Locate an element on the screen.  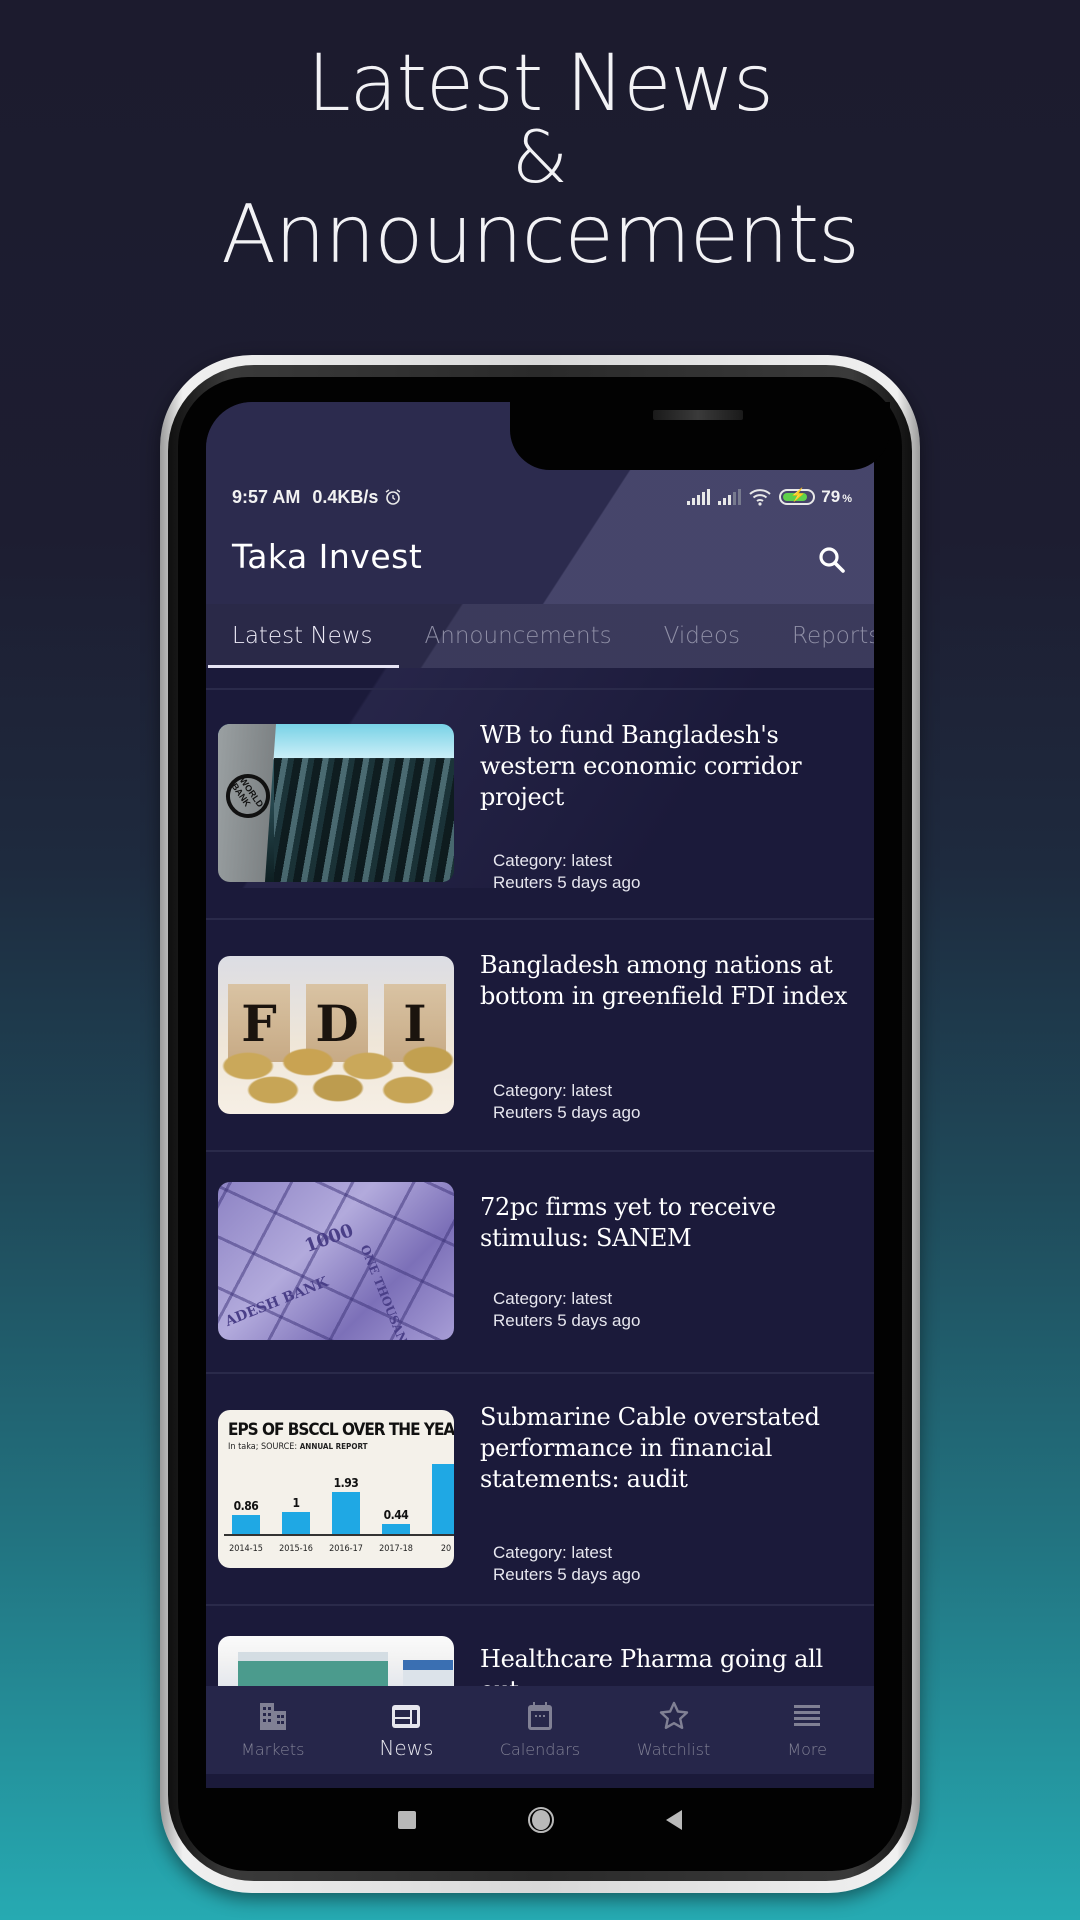
phone-notch is located at coordinates (700, 436).